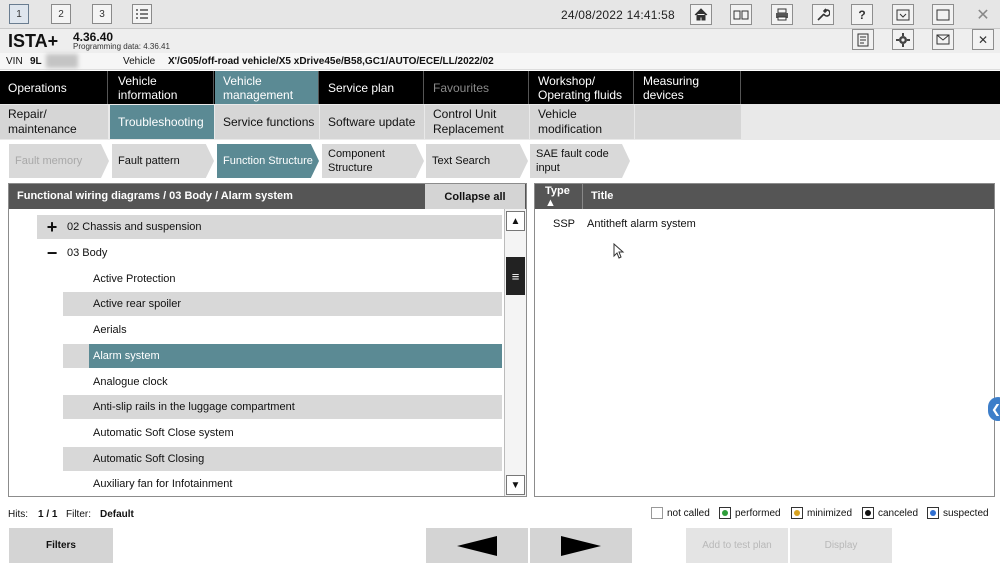  I want to click on session-tab-3: 3, so click(102, 14).